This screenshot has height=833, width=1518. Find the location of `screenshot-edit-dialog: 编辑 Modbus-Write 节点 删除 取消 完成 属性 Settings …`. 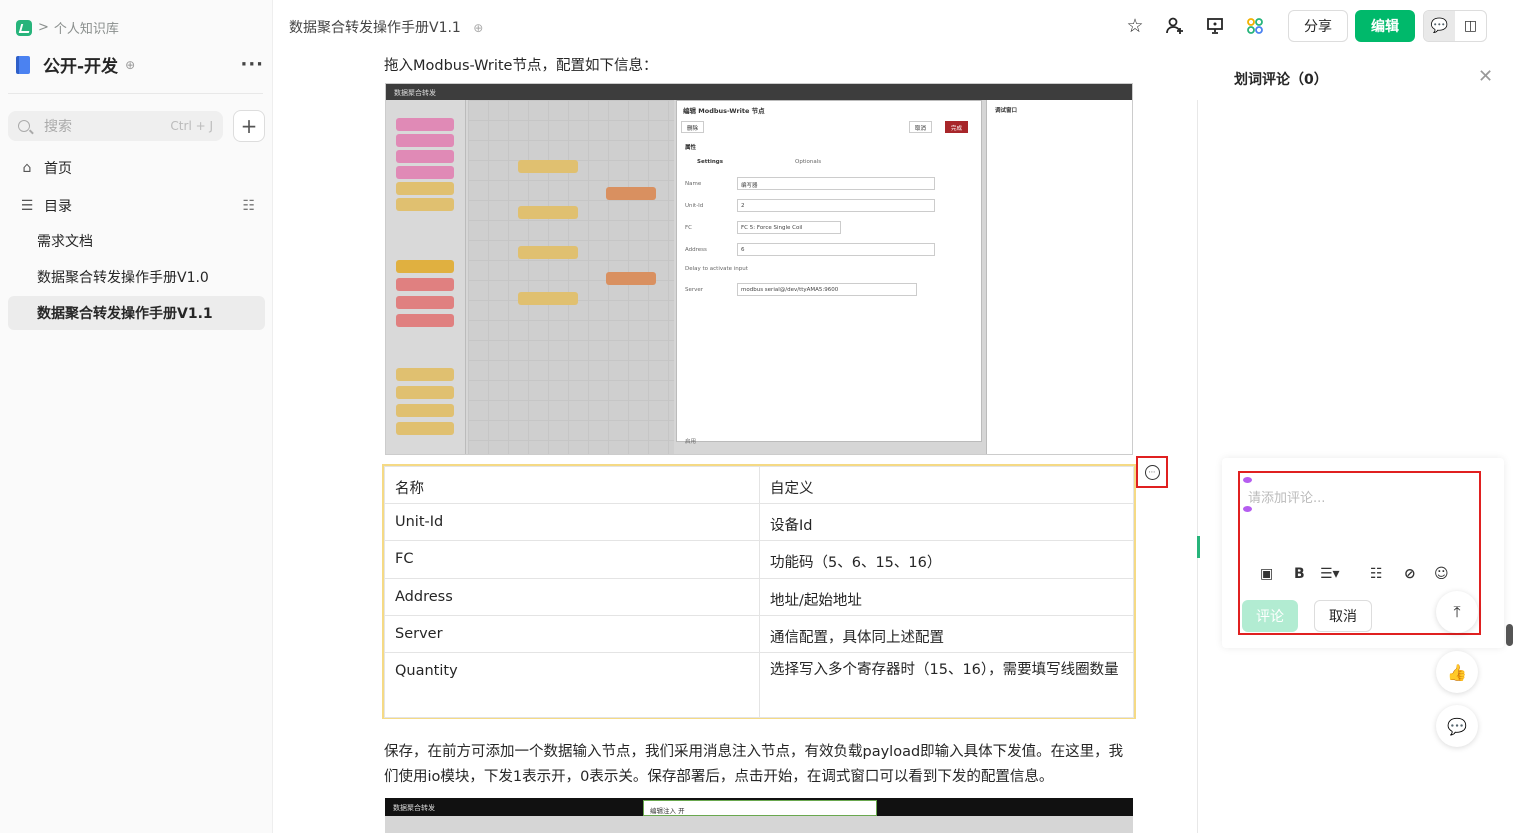

screenshot-edit-dialog: 编辑 Modbus-Write 节点 删除 取消 完成 属性 Settings … is located at coordinates (829, 272).